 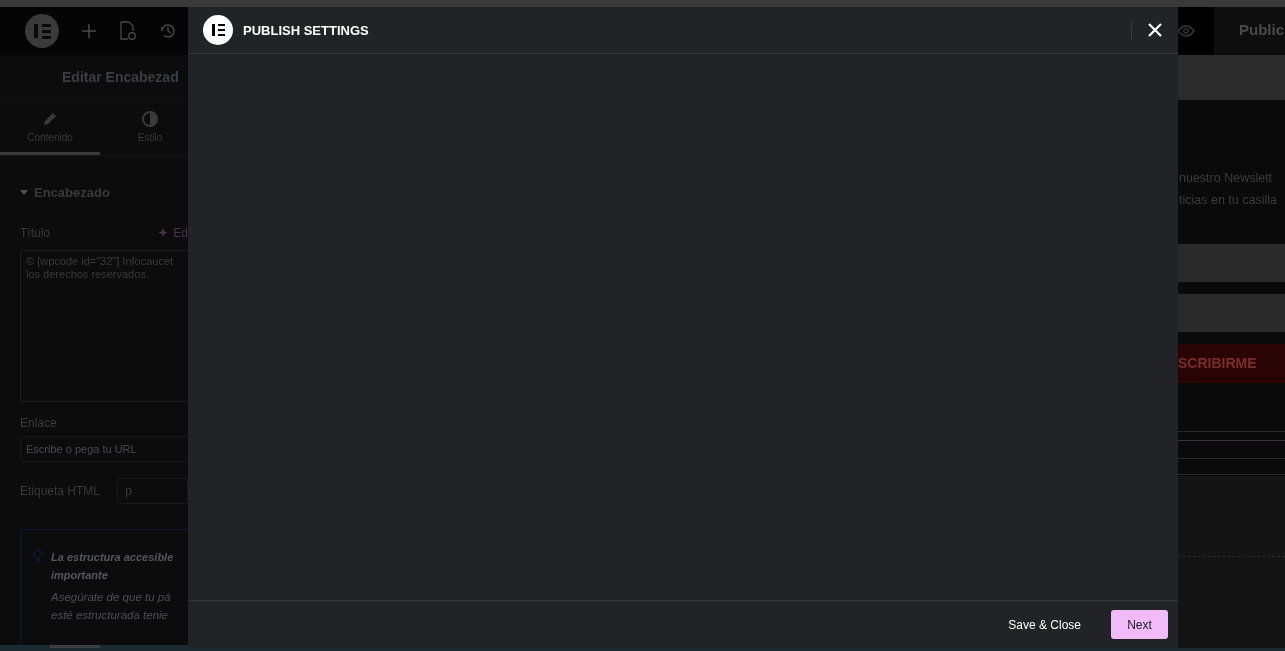 What do you see at coordinates (128, 31) in the screenshot?
I see `document-icon` at bounding box center [128, 31].